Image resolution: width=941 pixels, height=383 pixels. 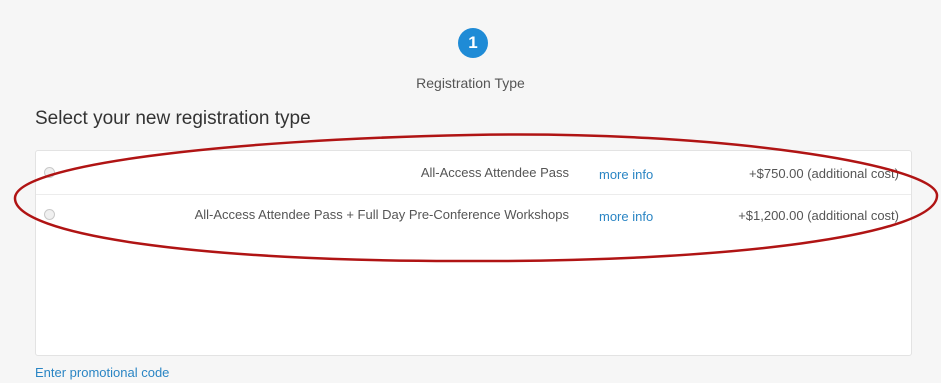 I want to click on option-cost: +$750.00 (additional cost), so click(x=824, y=173).